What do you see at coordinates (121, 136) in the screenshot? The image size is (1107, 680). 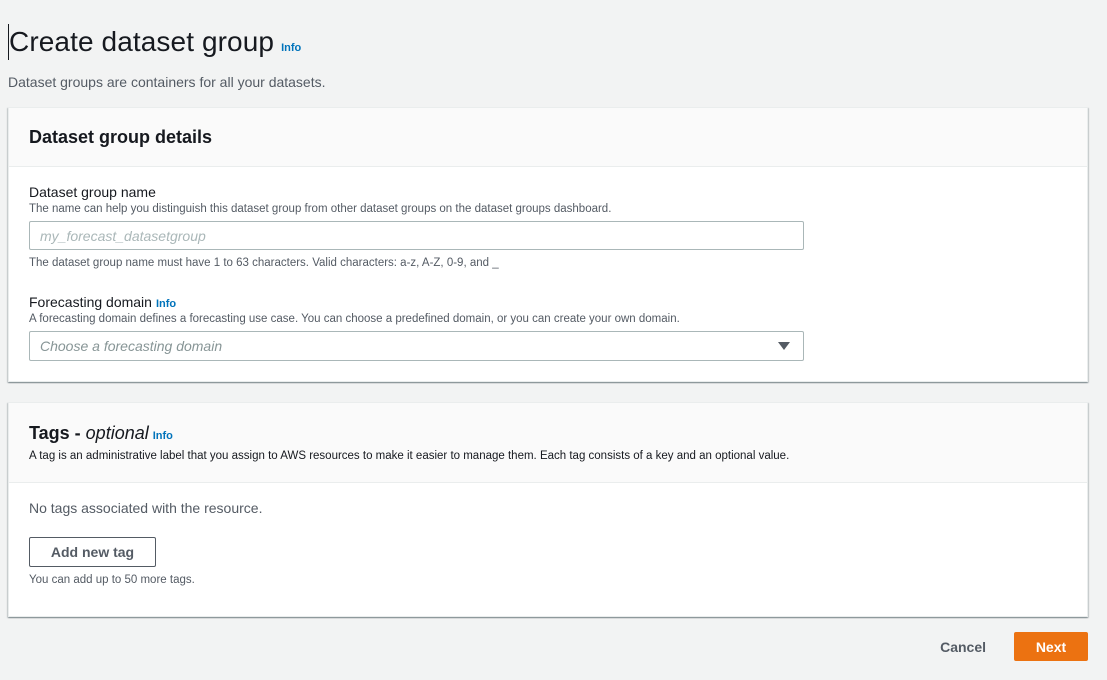 I see `details-panel-title: Dataset group details` at bounding box center [121, 136].